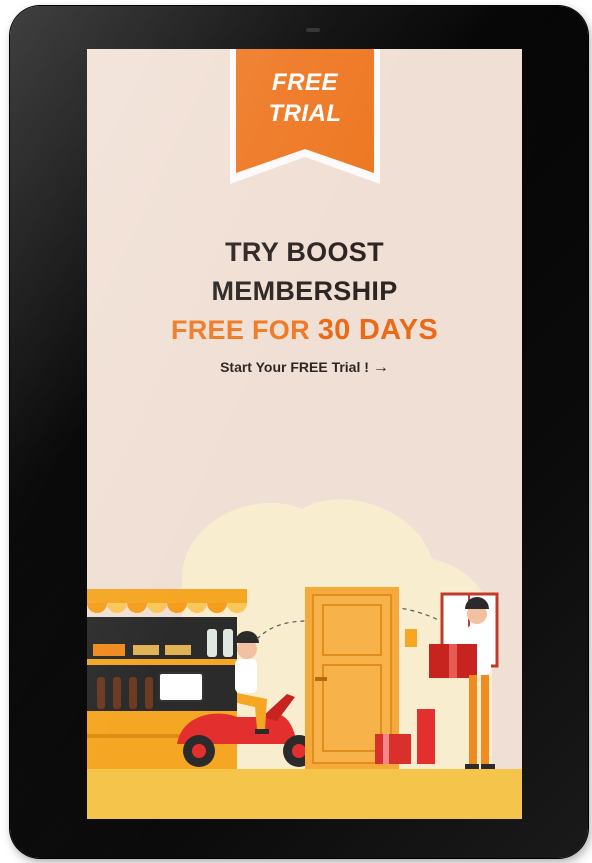 The width and height of the screenshot is (592, 863). I want to click on headline-line-1: TRY BOOST, so click(304, 252).